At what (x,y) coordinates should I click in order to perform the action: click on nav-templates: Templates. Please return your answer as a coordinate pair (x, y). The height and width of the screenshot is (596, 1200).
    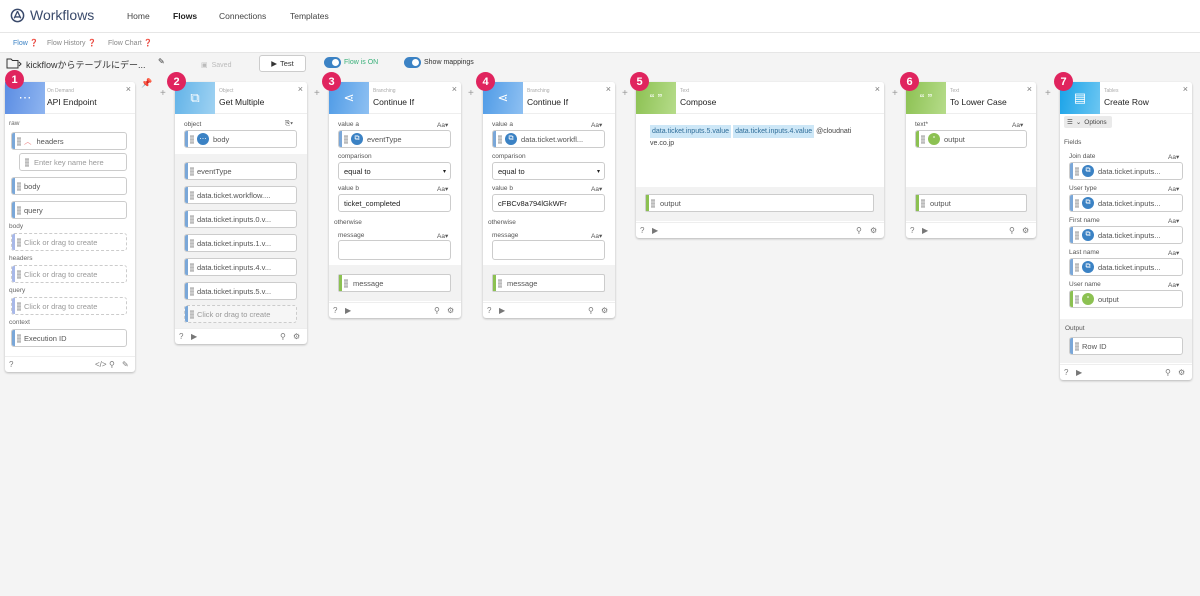
    Looking at the image, I should click on (309, 16).